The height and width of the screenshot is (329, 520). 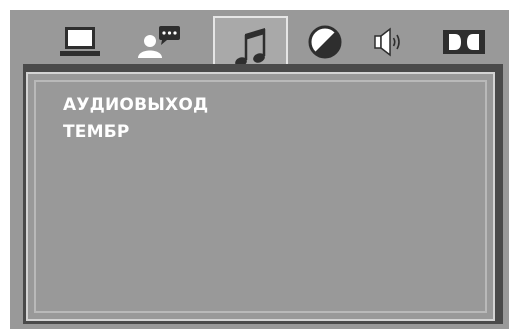 I want to click on contrast-circle-icon, so click(x=325, y=42).